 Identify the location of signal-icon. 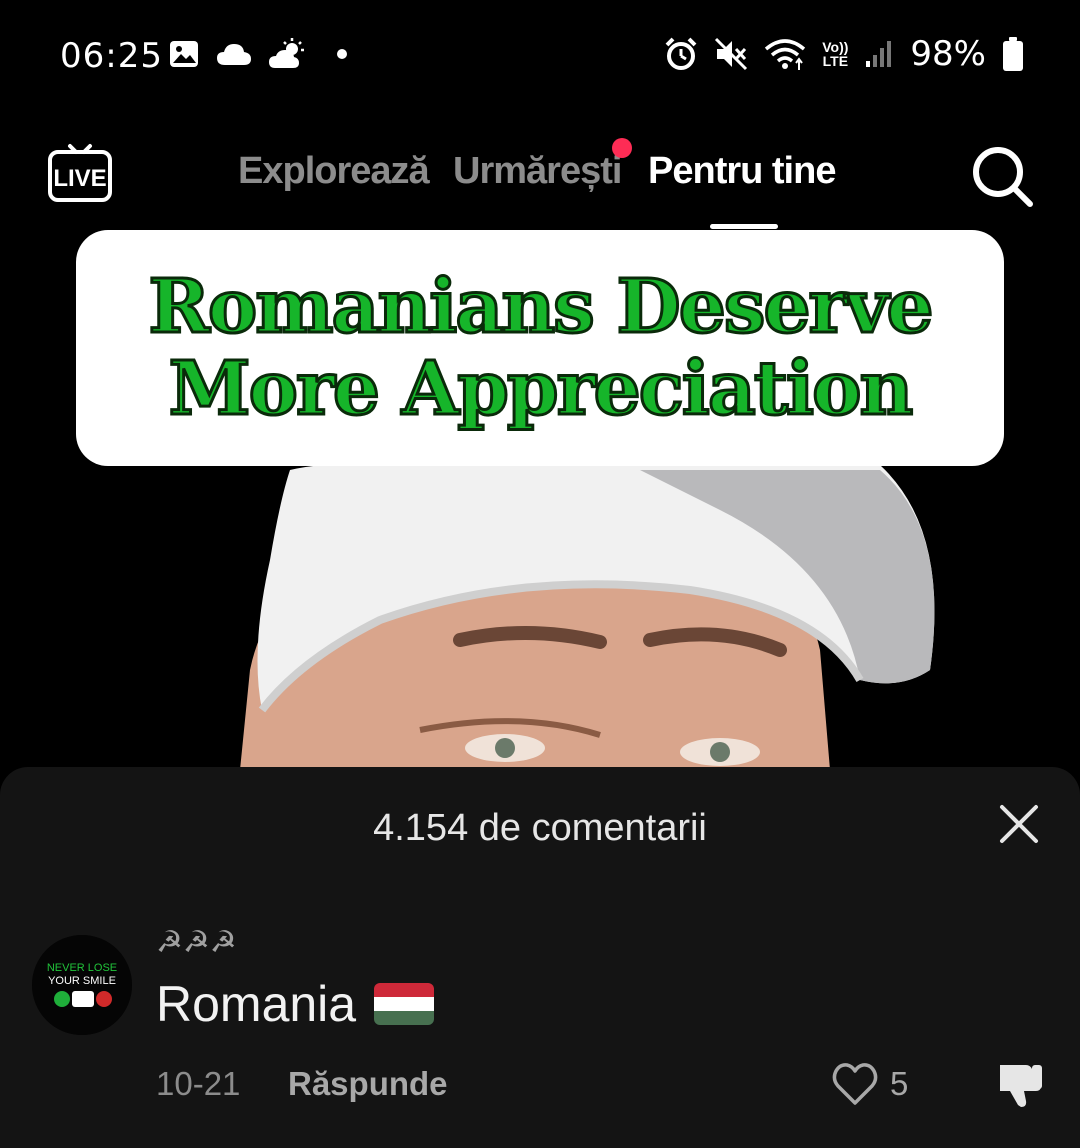
(879, 54).